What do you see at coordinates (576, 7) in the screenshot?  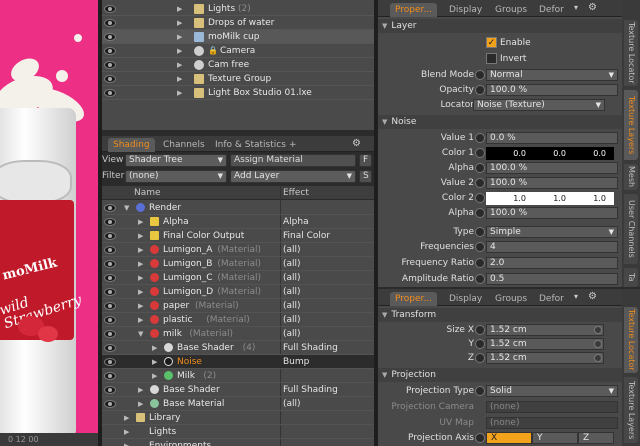 I see `tab-menu-icon: ▾` at bounding box center [576, 7].